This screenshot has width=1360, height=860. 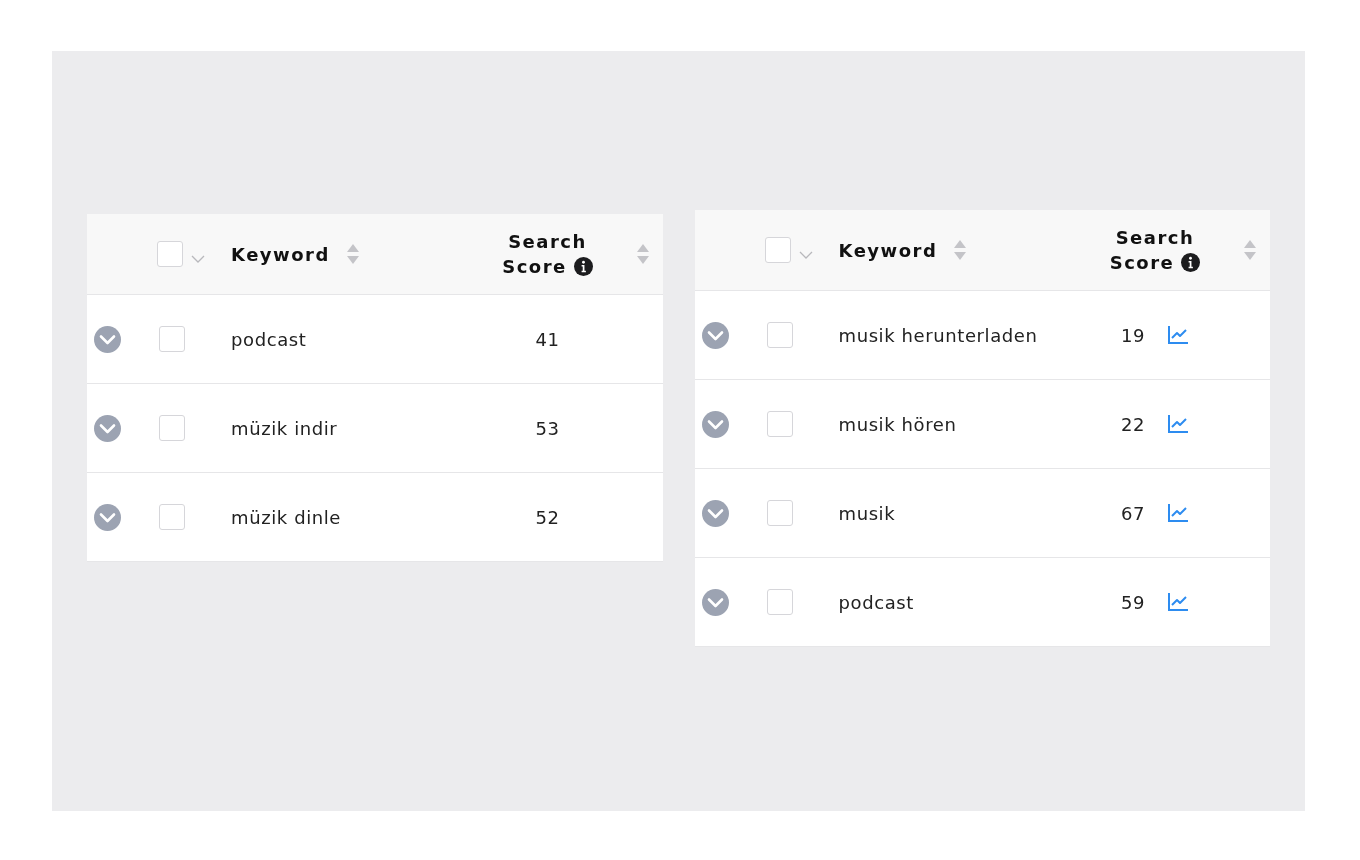 I want to click on keyword-cell-text: müzik indir, so click(x=285, y=428).